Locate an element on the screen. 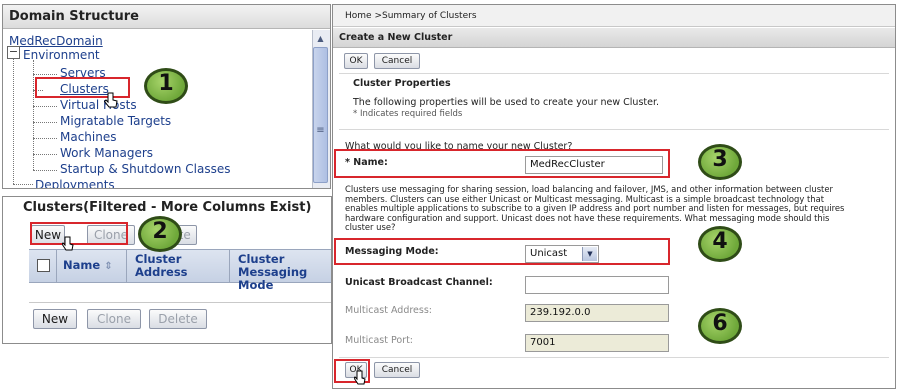 The width and height of the screenshot is (903, 391). highlight-name-field is located at coordinates (502, 163).